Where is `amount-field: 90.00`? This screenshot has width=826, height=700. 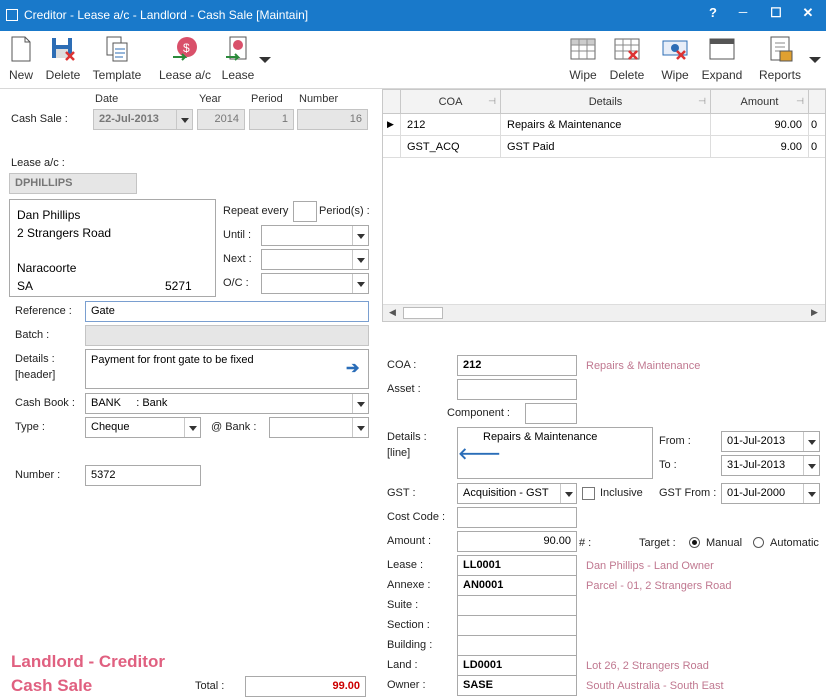 amount-field: 90.00 is located at coordinates (517, 541).